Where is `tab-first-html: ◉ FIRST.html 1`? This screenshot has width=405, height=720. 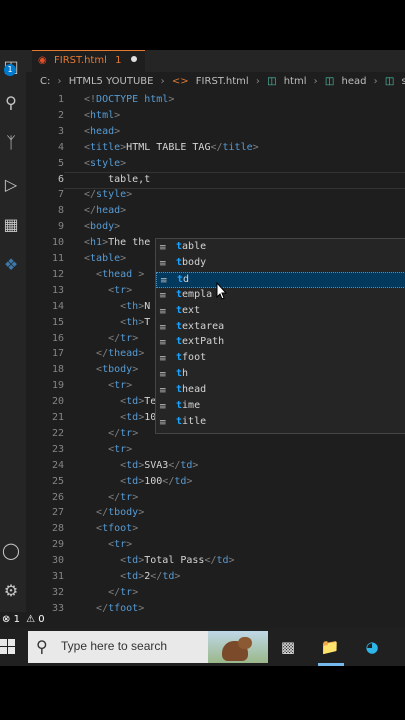
tab-first-html: ◉ FIRST.html 1 is located at coordinates (88, 61).